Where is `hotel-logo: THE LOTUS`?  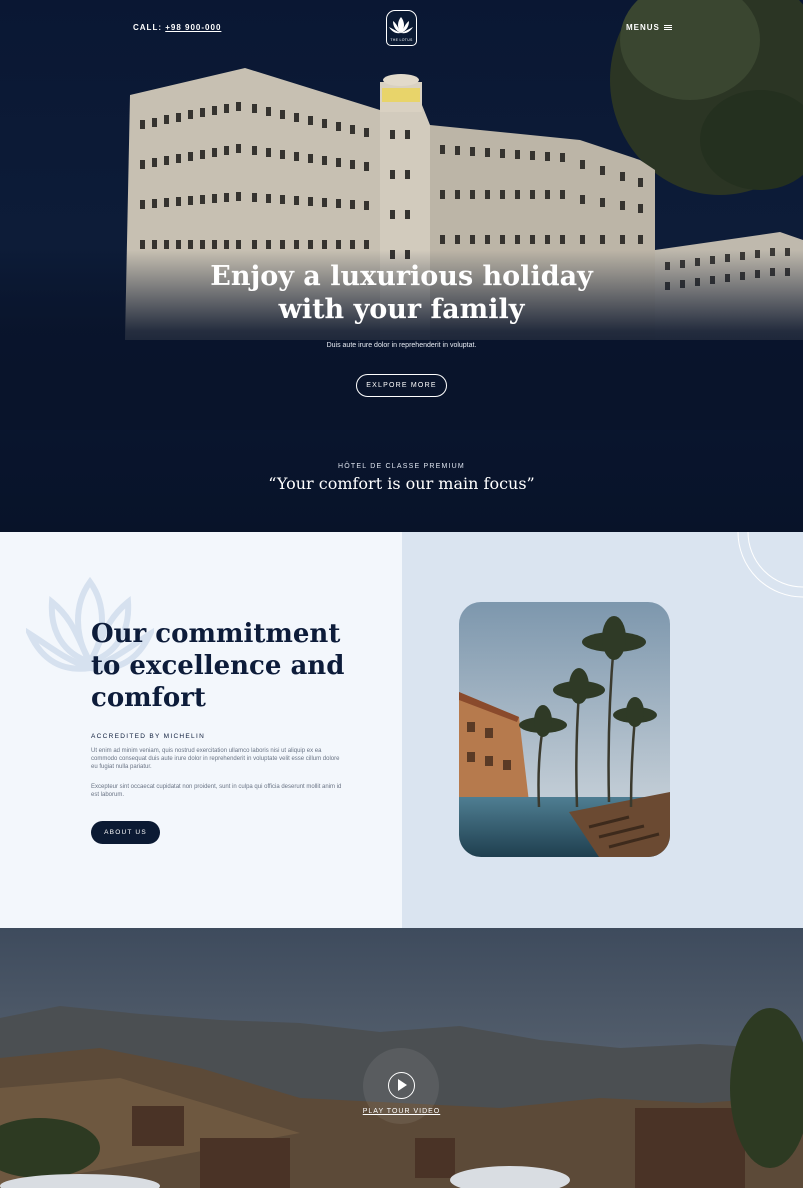
hotel-logo: THE LOTUS is located at coordinates (401, 28).